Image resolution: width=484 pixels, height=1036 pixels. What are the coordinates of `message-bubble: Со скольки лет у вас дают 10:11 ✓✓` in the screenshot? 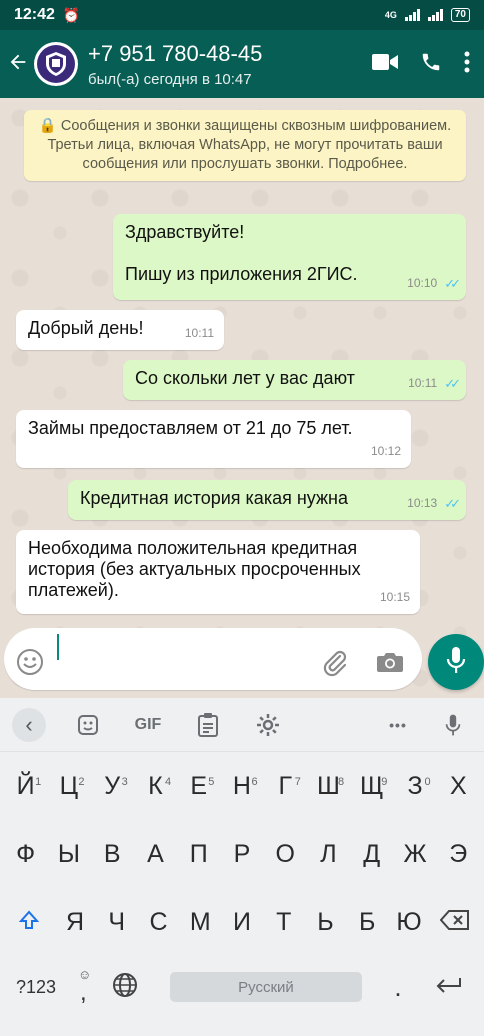 It's located at (294, 380).